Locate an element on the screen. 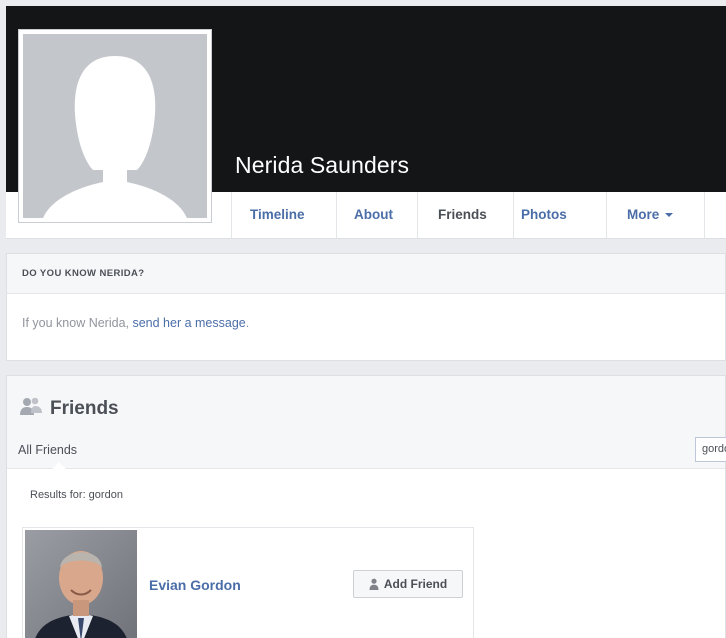 Image resolution: width=726 pixels, height=638 pixels. tab-photos-label: Photos is located at coordinates (544, 214).